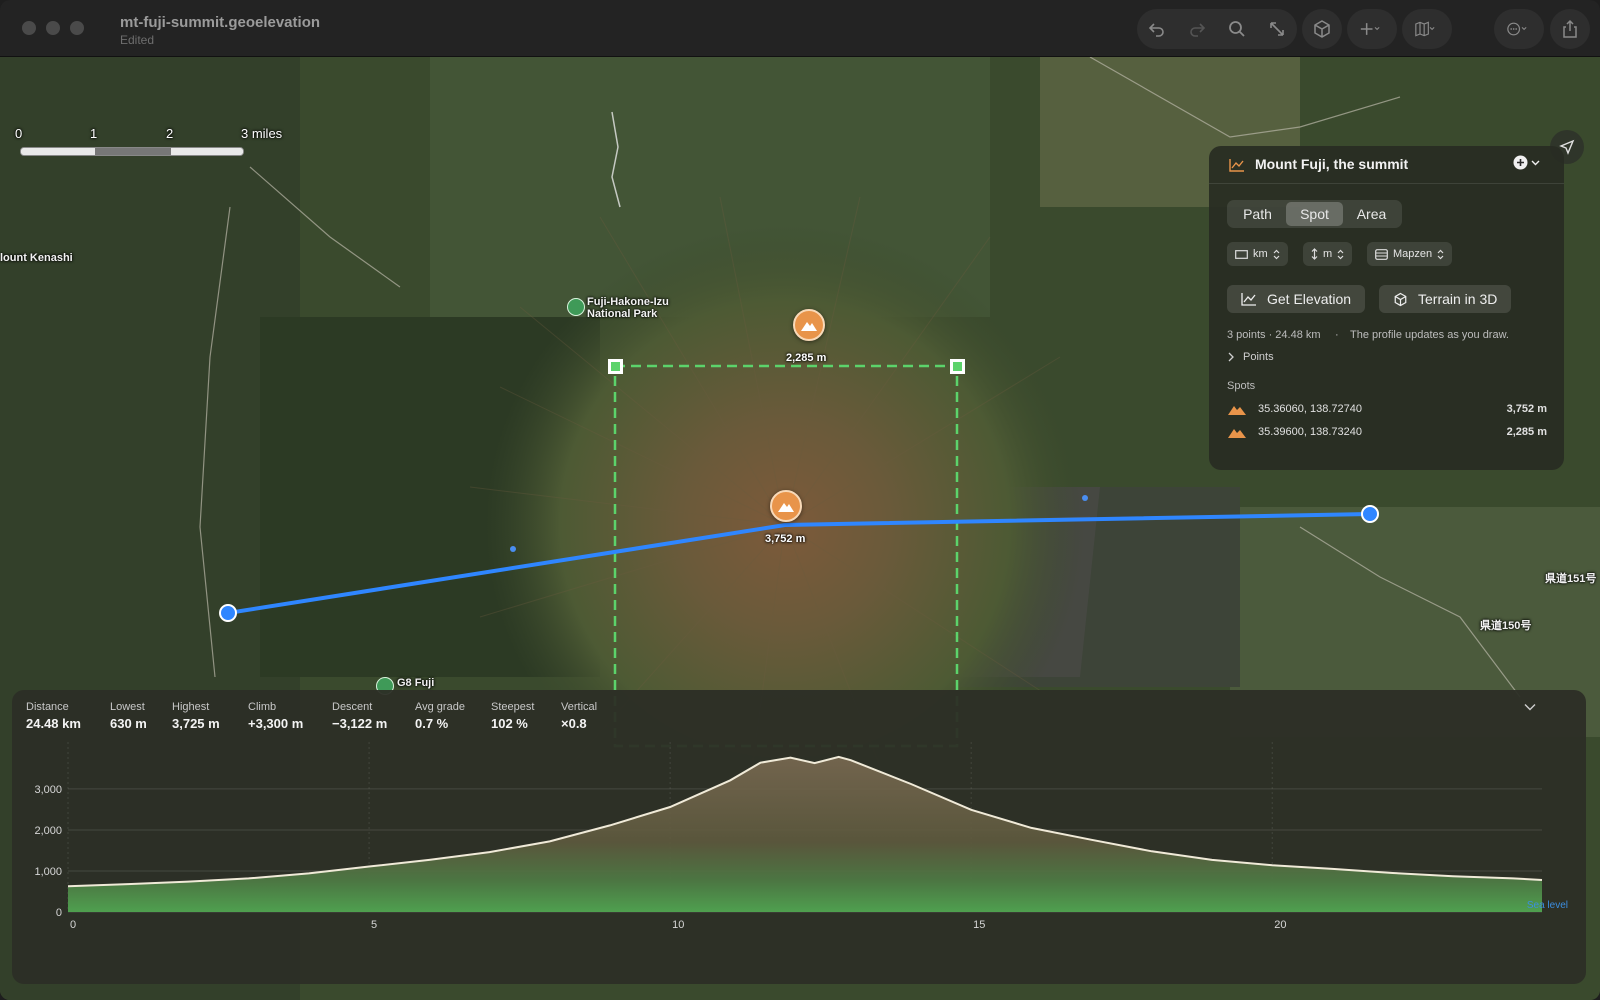 This screenshot has height=1000, width=1600. What do you see at coordinates (979, 925) in the screenshot?
I see `x-tick-label: 15` at bounding box center [979, 925].